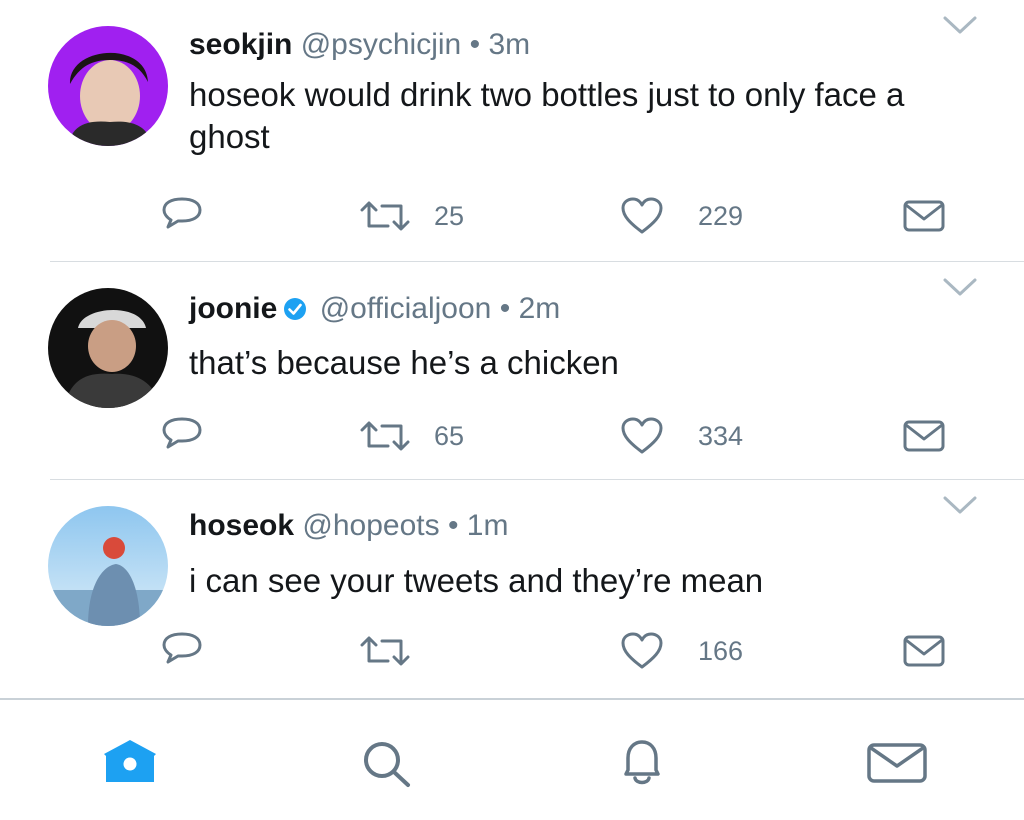  Describe the element at coordinates (509, 44) in the screenshot. I see `timestamp: 3m` at that location.